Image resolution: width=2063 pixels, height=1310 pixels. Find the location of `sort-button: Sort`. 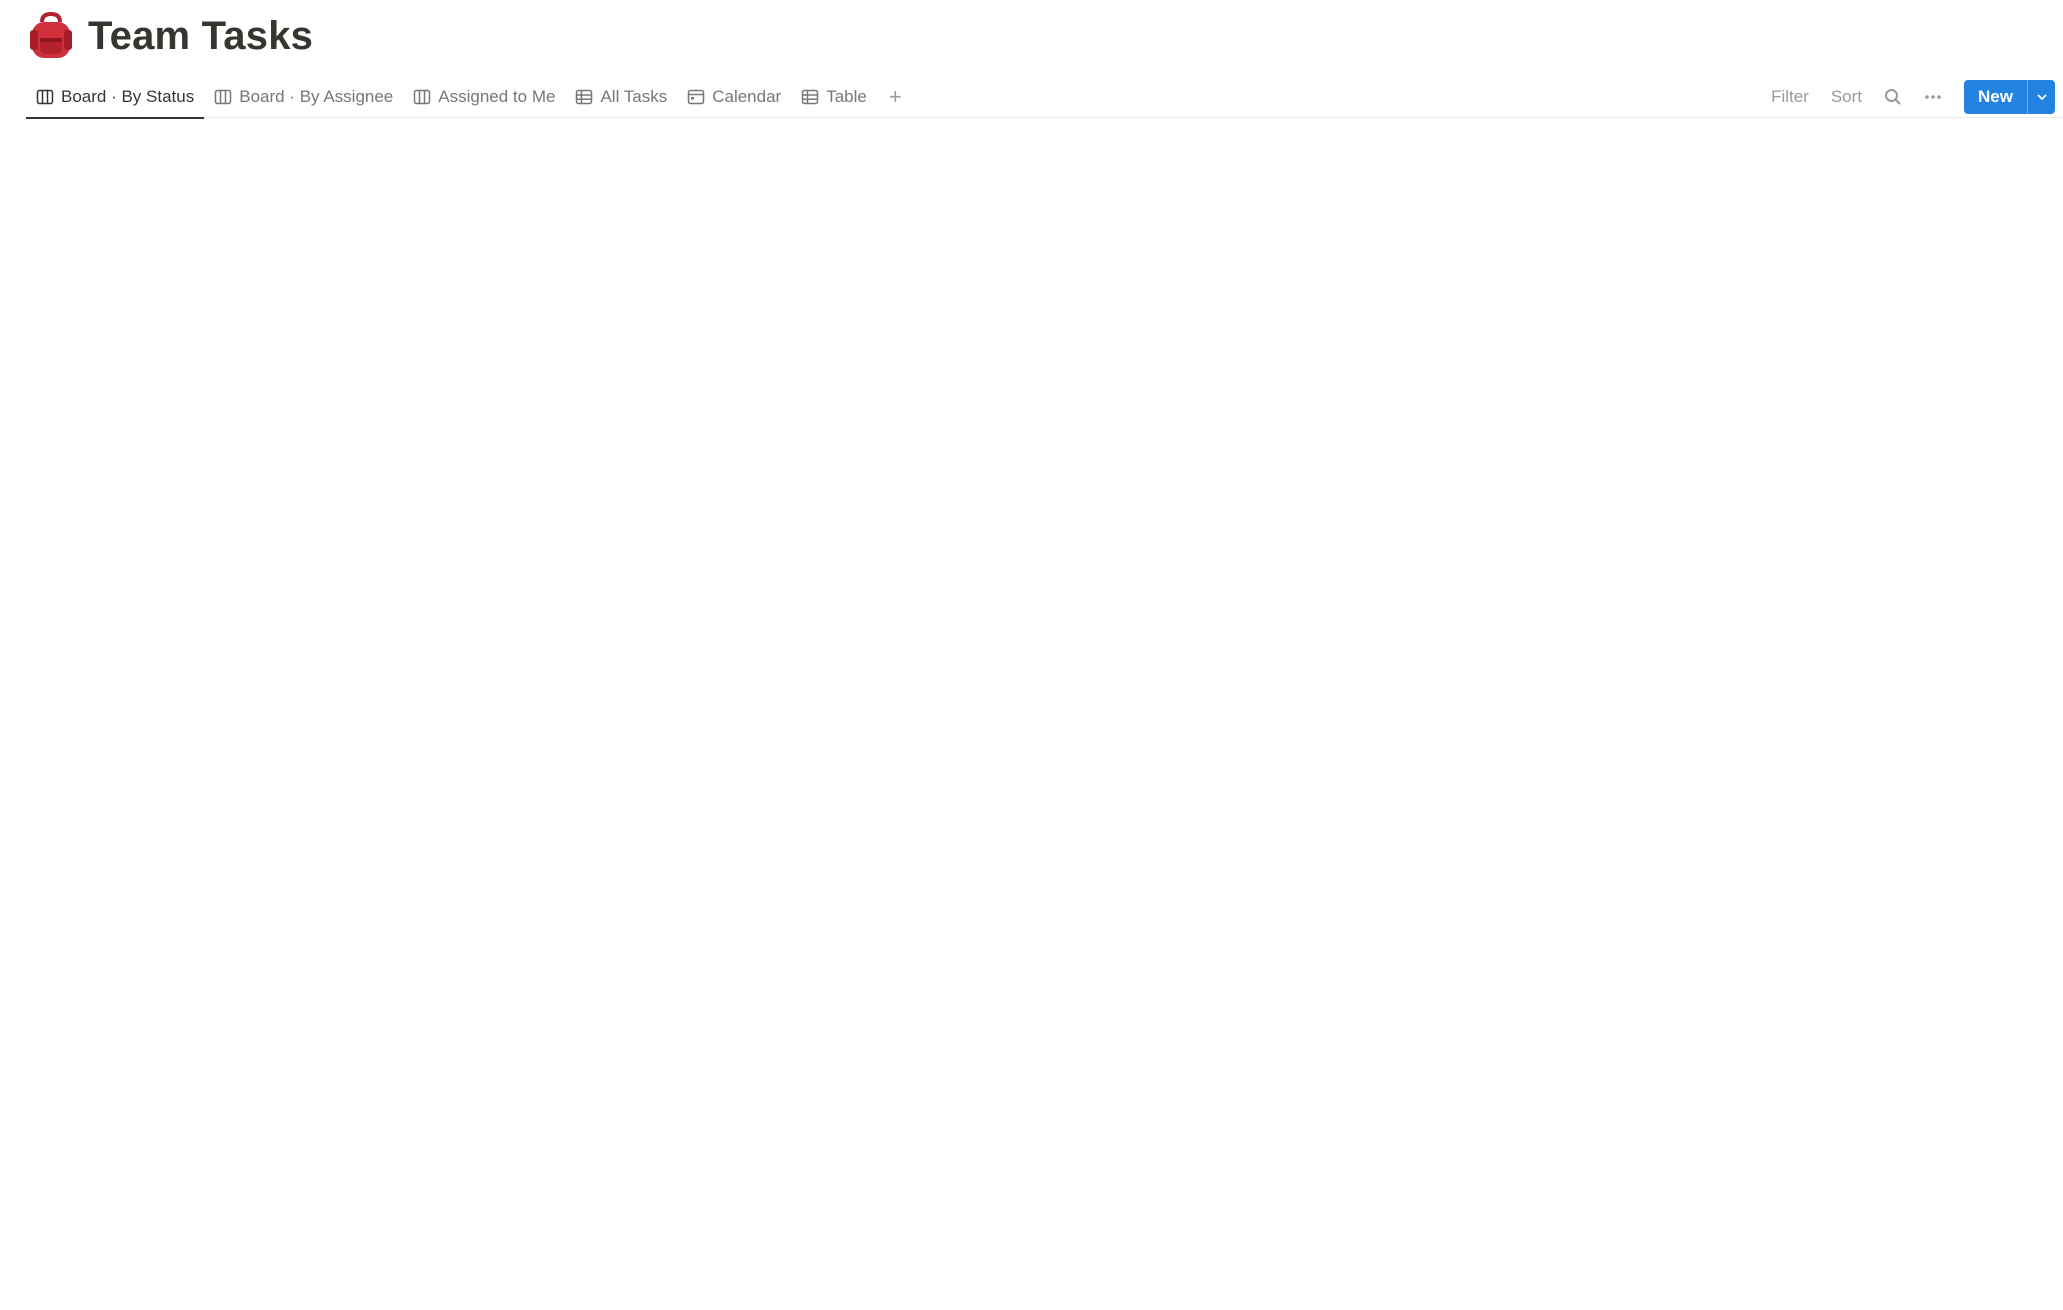

sort-button: Sort is located at coordinates (1846, 97).